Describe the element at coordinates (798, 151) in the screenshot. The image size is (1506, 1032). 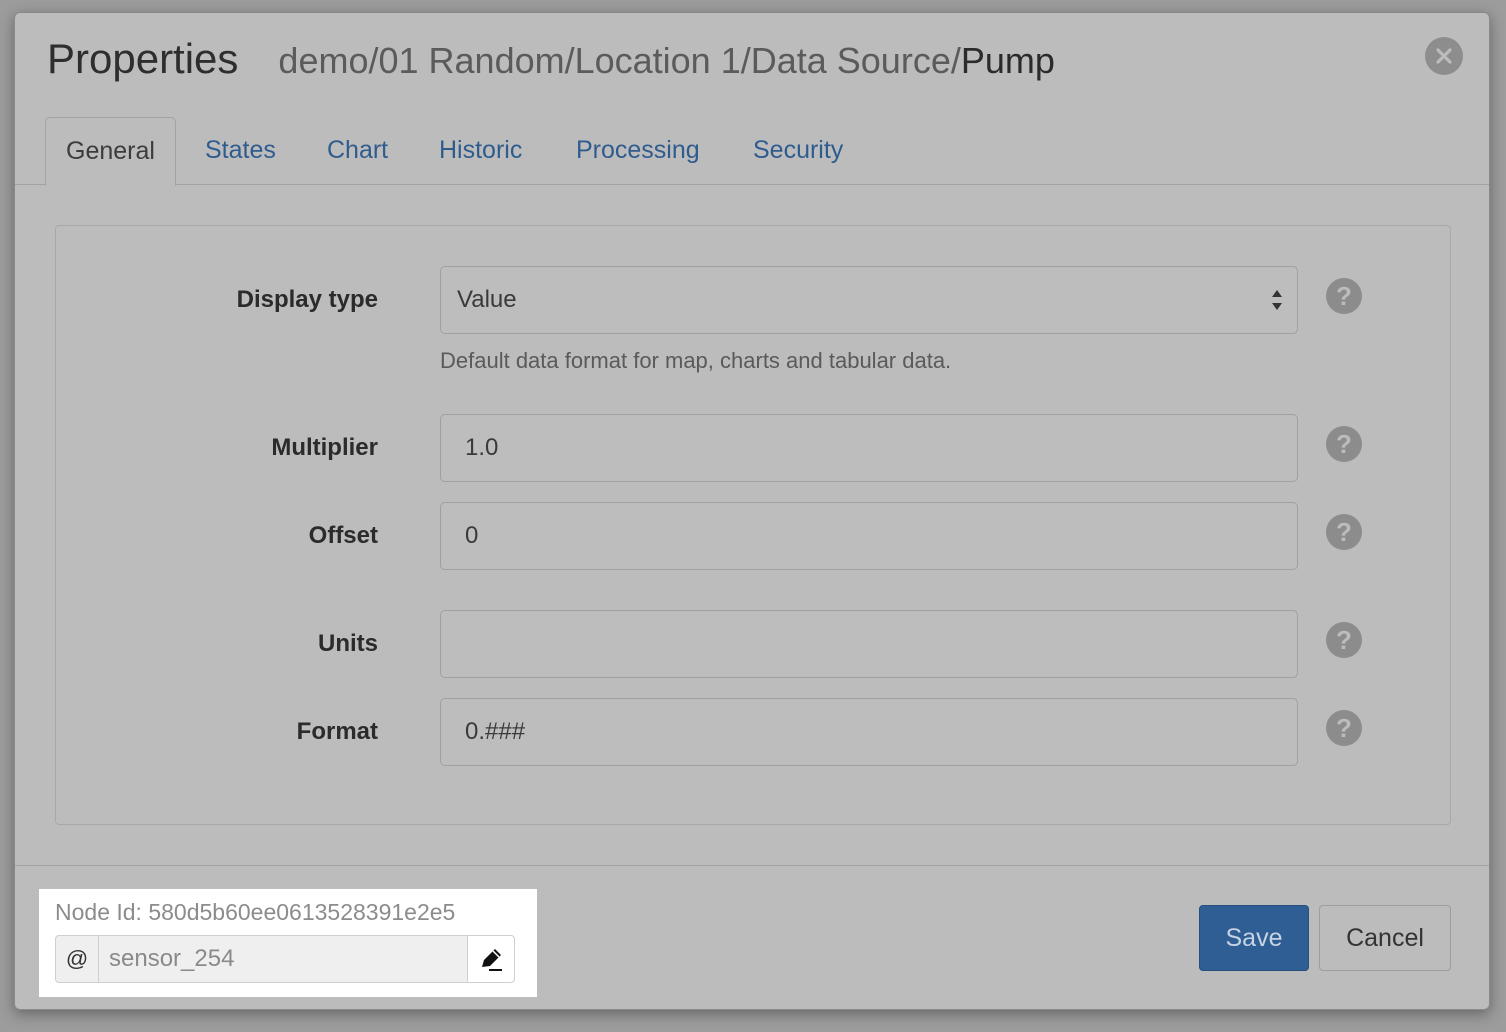
I see `tab-security: Security` at that location.